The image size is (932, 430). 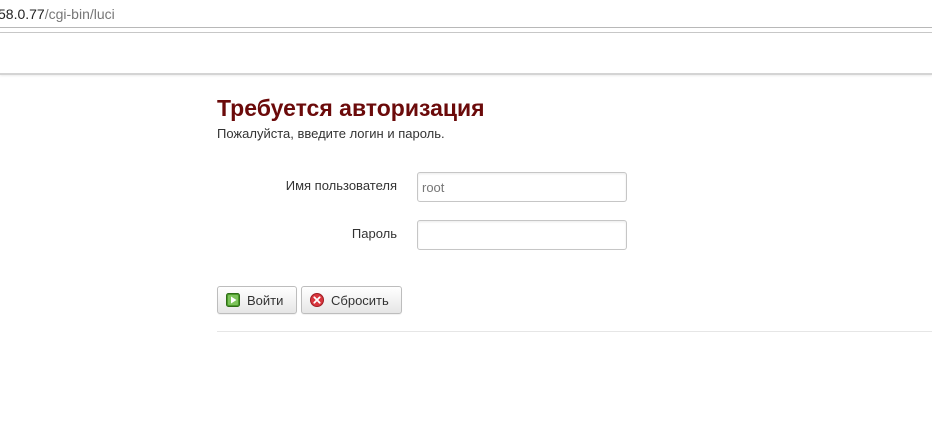 I want to click on username-input, so click(x=522, y=187).